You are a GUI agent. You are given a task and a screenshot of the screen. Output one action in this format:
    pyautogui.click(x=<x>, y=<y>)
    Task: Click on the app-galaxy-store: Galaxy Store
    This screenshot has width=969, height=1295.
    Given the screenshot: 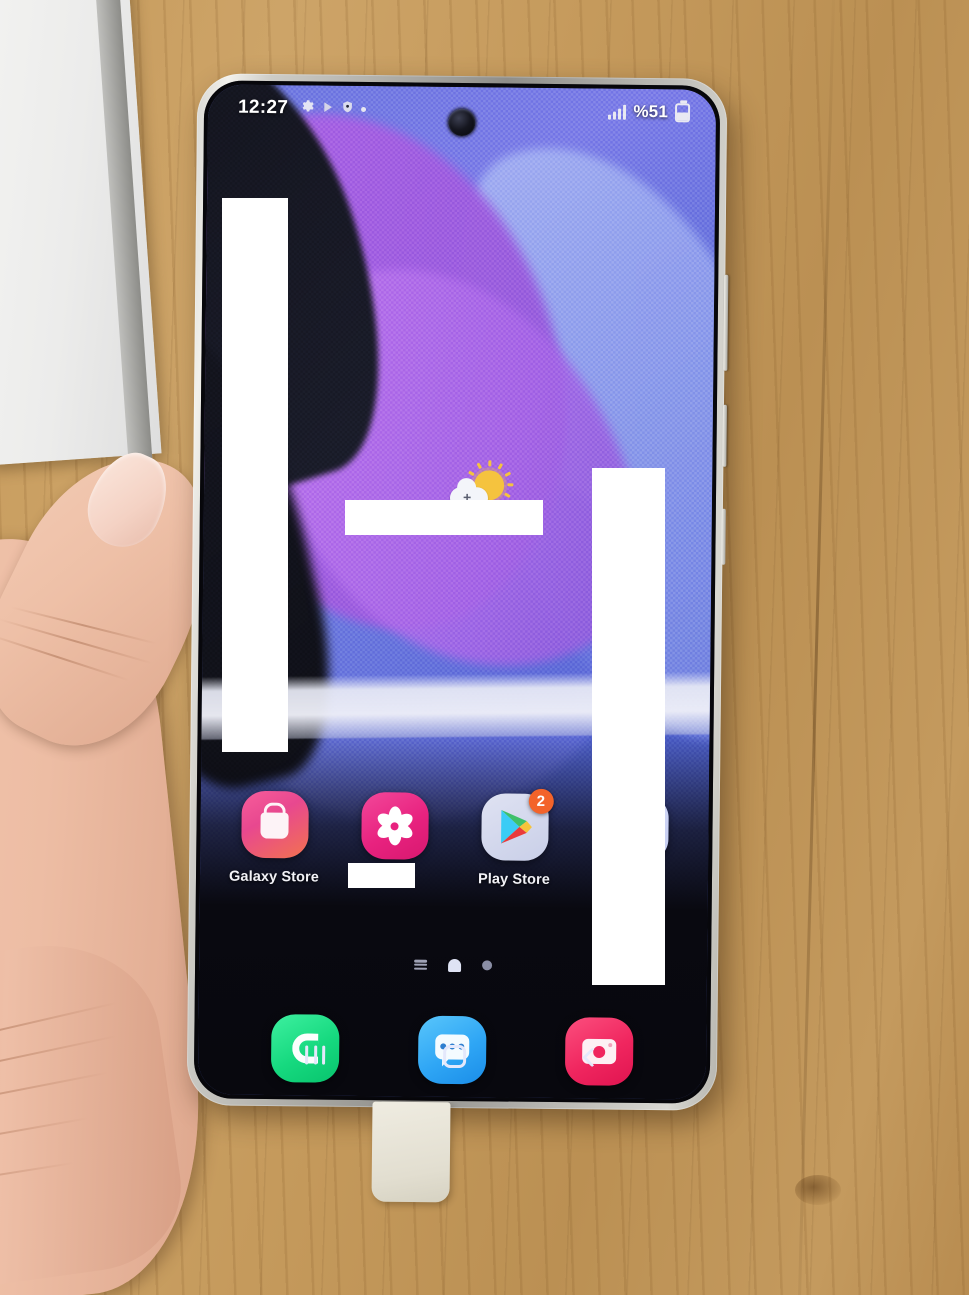 What is the action you would take?
    pyautogui.click(x=274, y=838)
    